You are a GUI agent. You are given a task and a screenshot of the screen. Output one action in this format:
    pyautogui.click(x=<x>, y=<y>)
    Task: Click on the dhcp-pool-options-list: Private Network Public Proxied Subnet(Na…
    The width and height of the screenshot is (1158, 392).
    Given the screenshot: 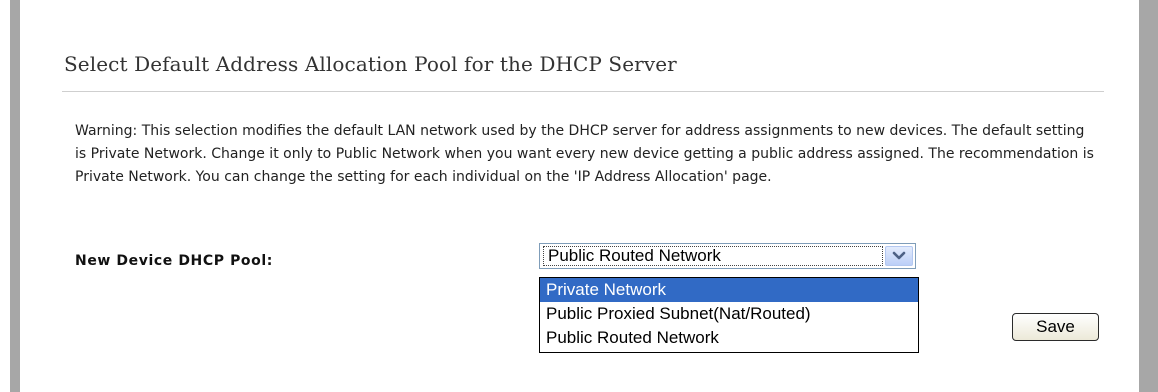 What is the action you would take?
    pyautogui.click(x=729, y=315)
    